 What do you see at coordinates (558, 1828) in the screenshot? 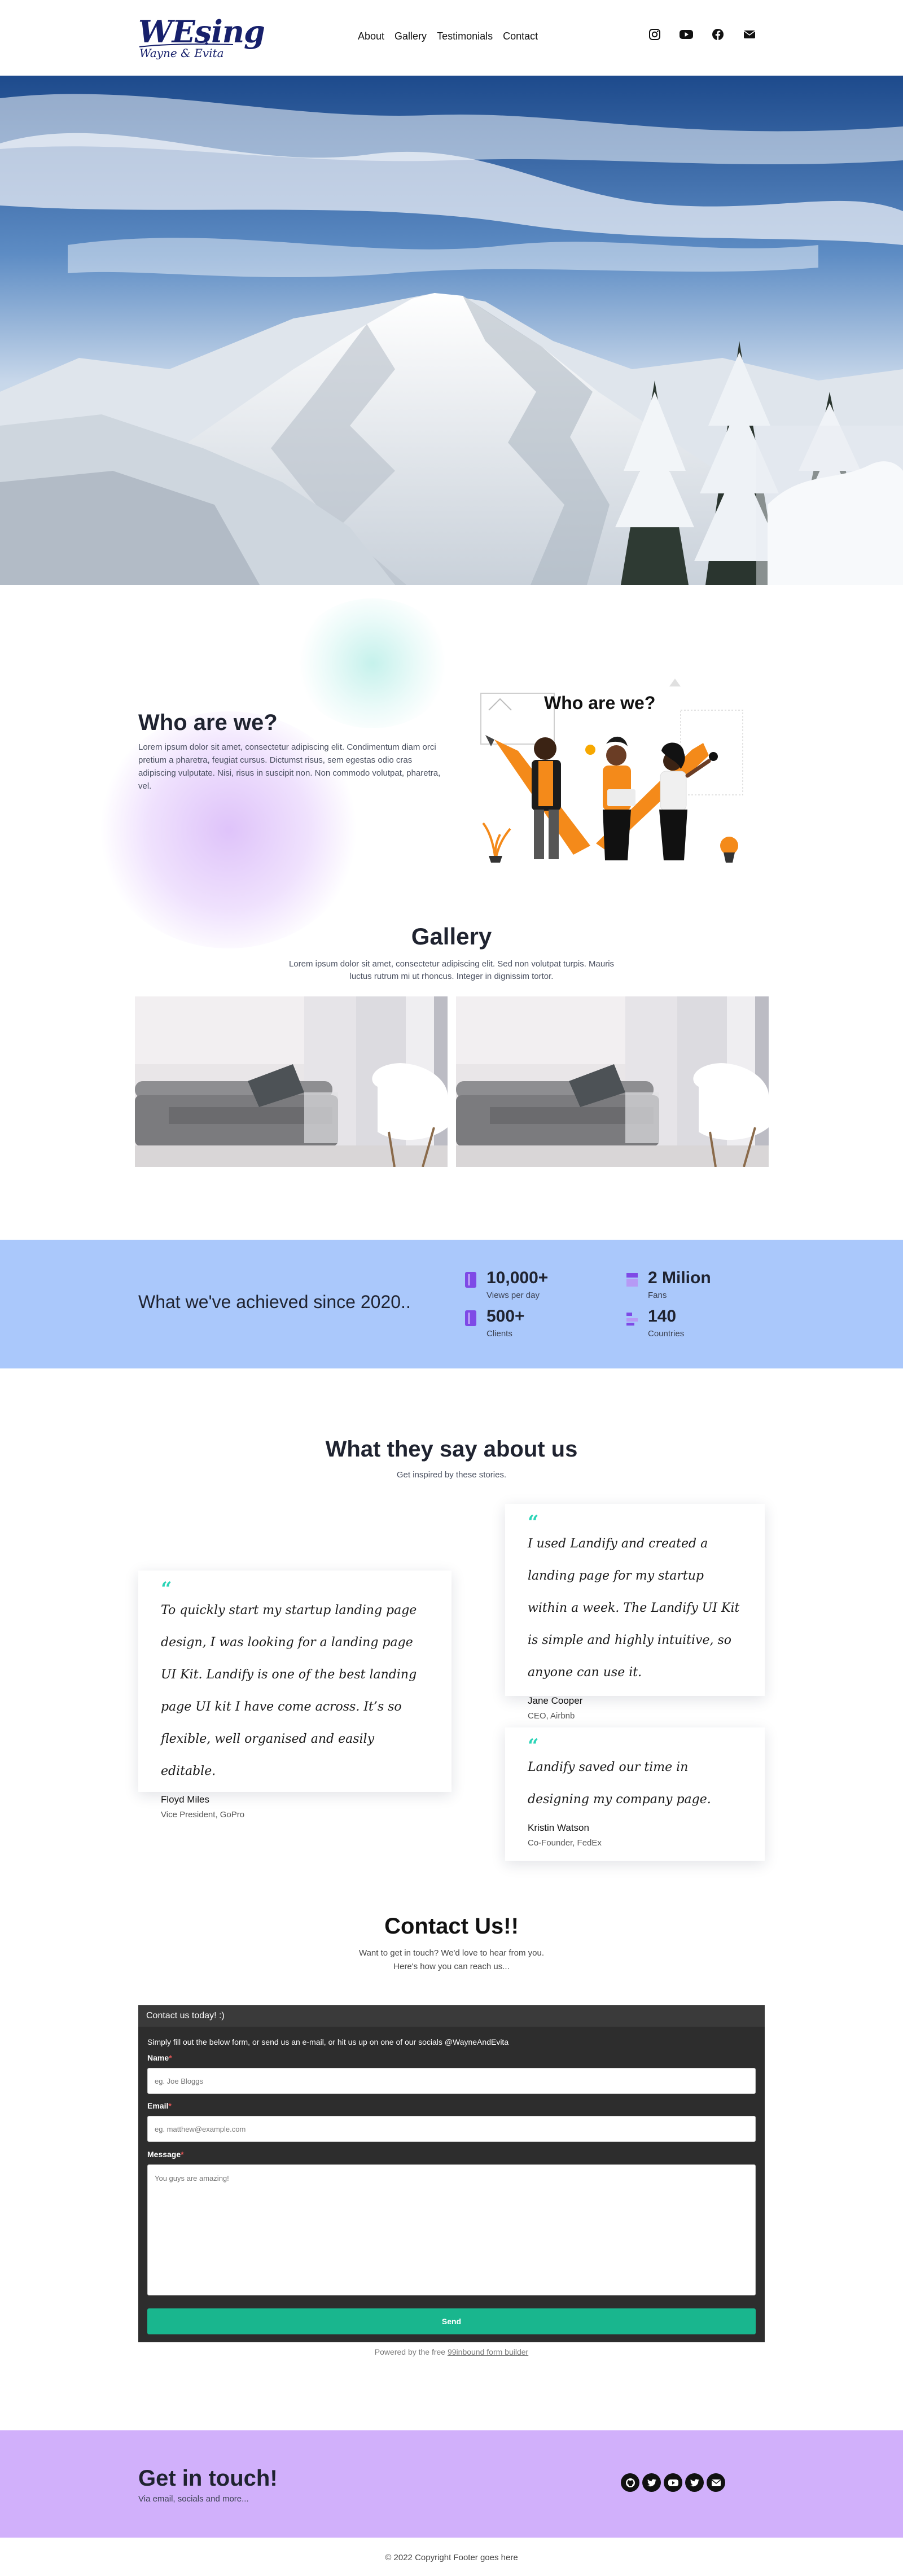
I see `testimonial-name: Kristin Watson` at bounding box center [558, 1828].